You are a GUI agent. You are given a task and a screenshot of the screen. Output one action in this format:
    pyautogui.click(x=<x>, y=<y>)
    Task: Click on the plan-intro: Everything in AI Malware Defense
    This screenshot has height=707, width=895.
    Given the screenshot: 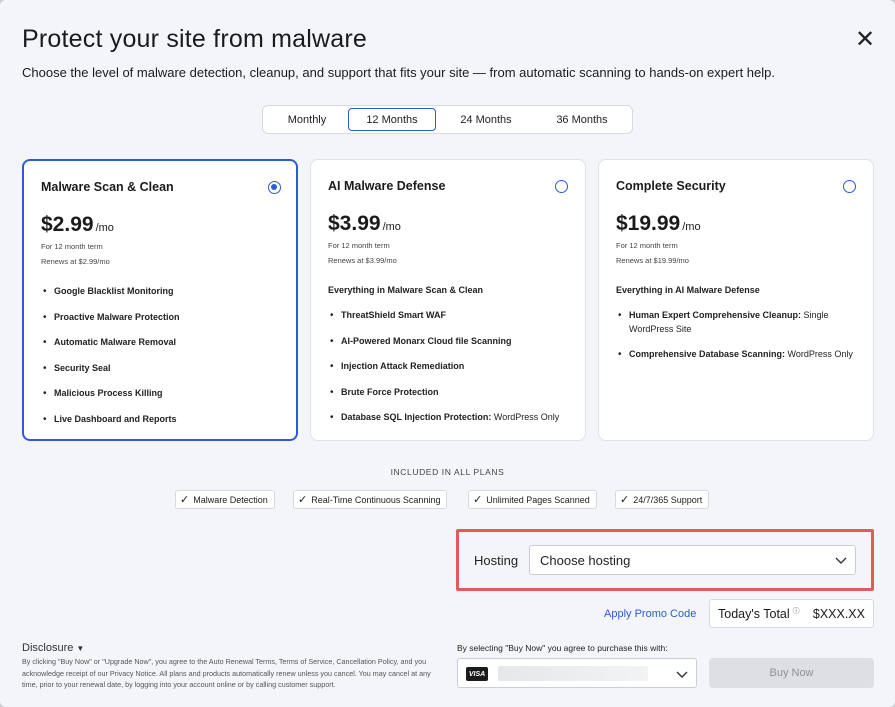 What is the action you would take?
    pyautogui.click(x=688, y=290)
    